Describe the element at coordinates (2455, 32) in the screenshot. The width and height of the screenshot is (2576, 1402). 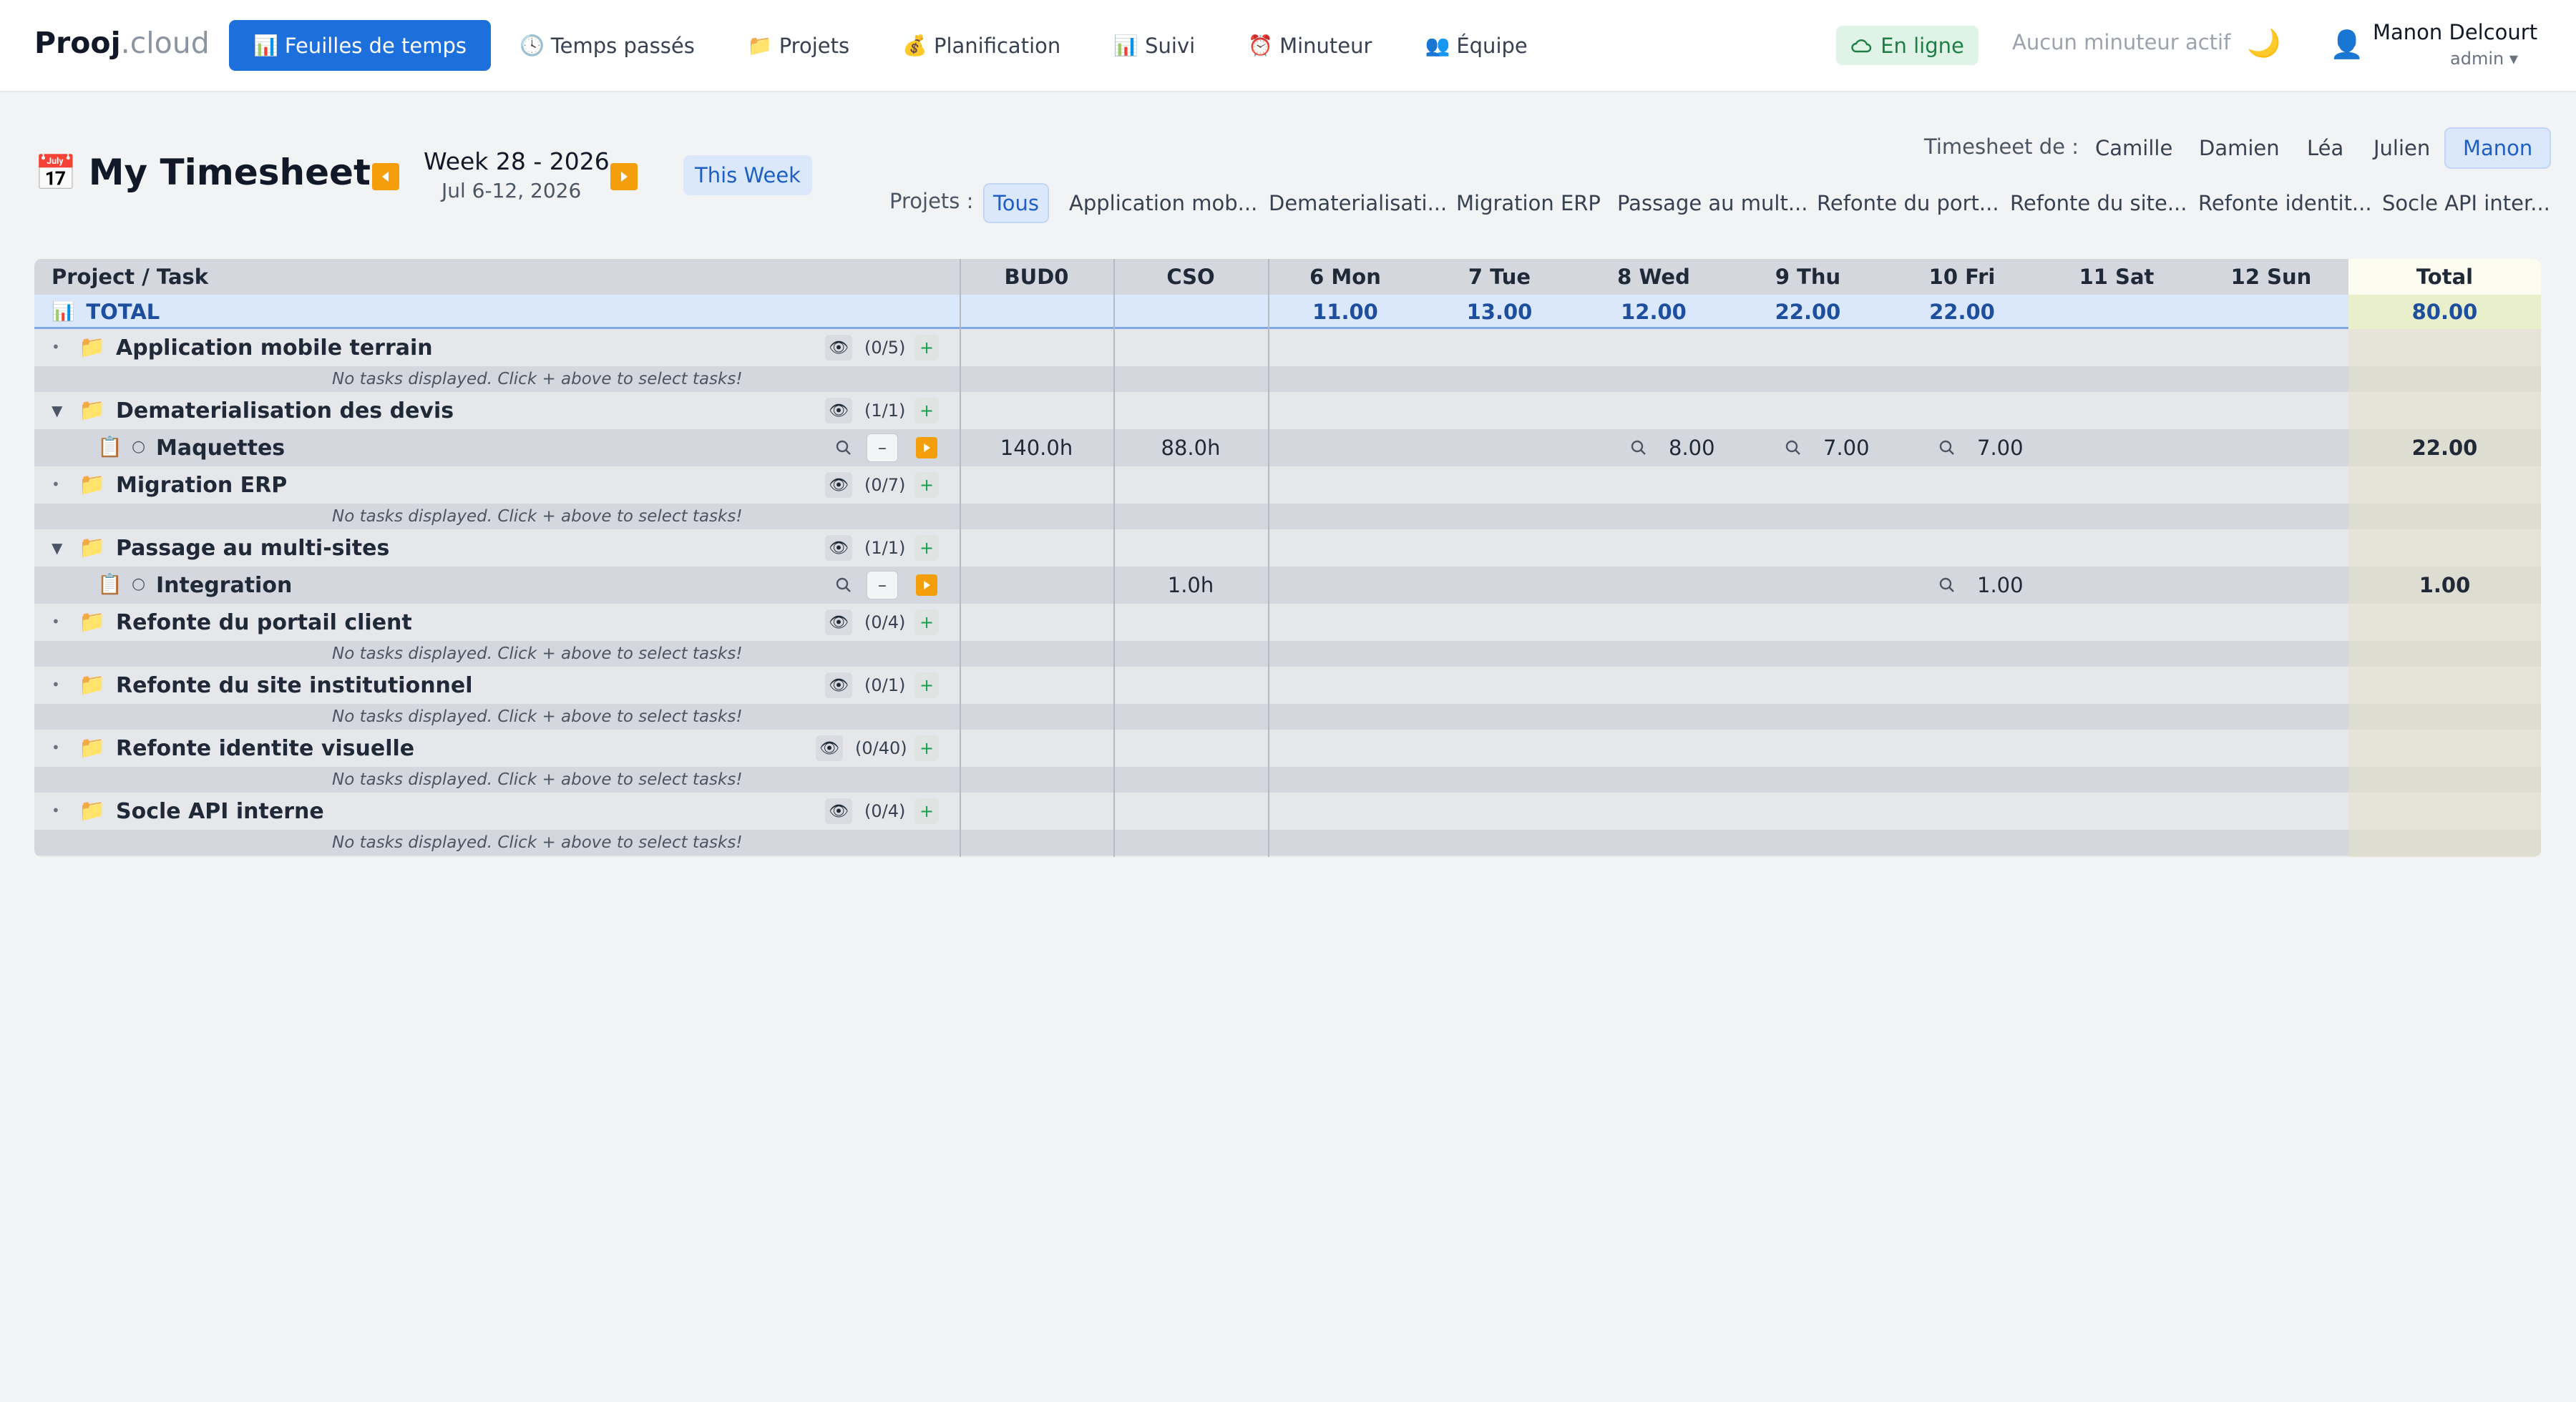
I see `user-name: Manon Delcourt` at that location.